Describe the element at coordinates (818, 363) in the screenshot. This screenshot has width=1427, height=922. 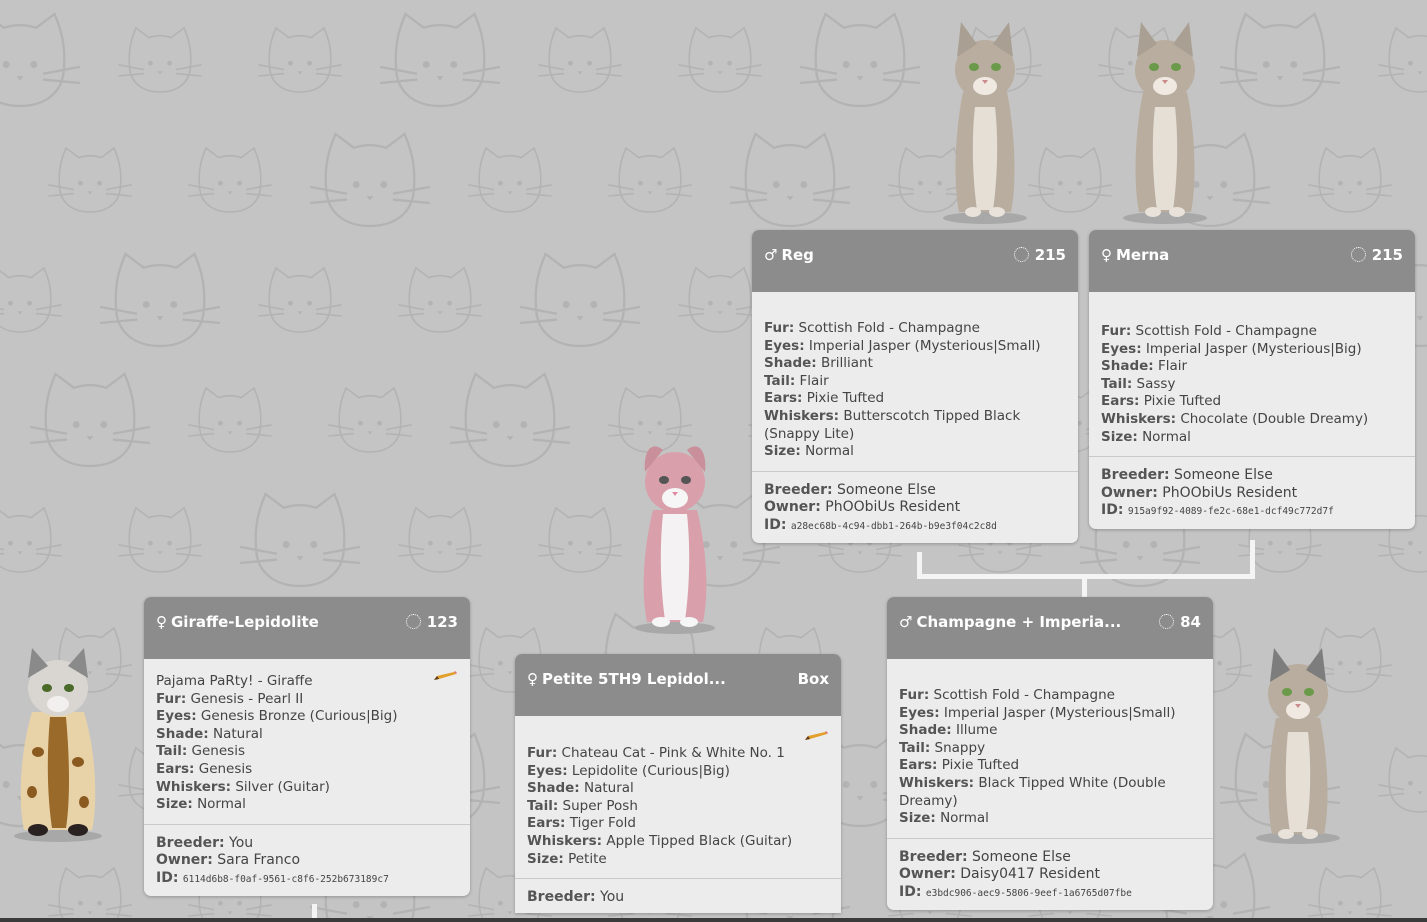
I see `trait-shade: Shade: Brilliant` at that location.